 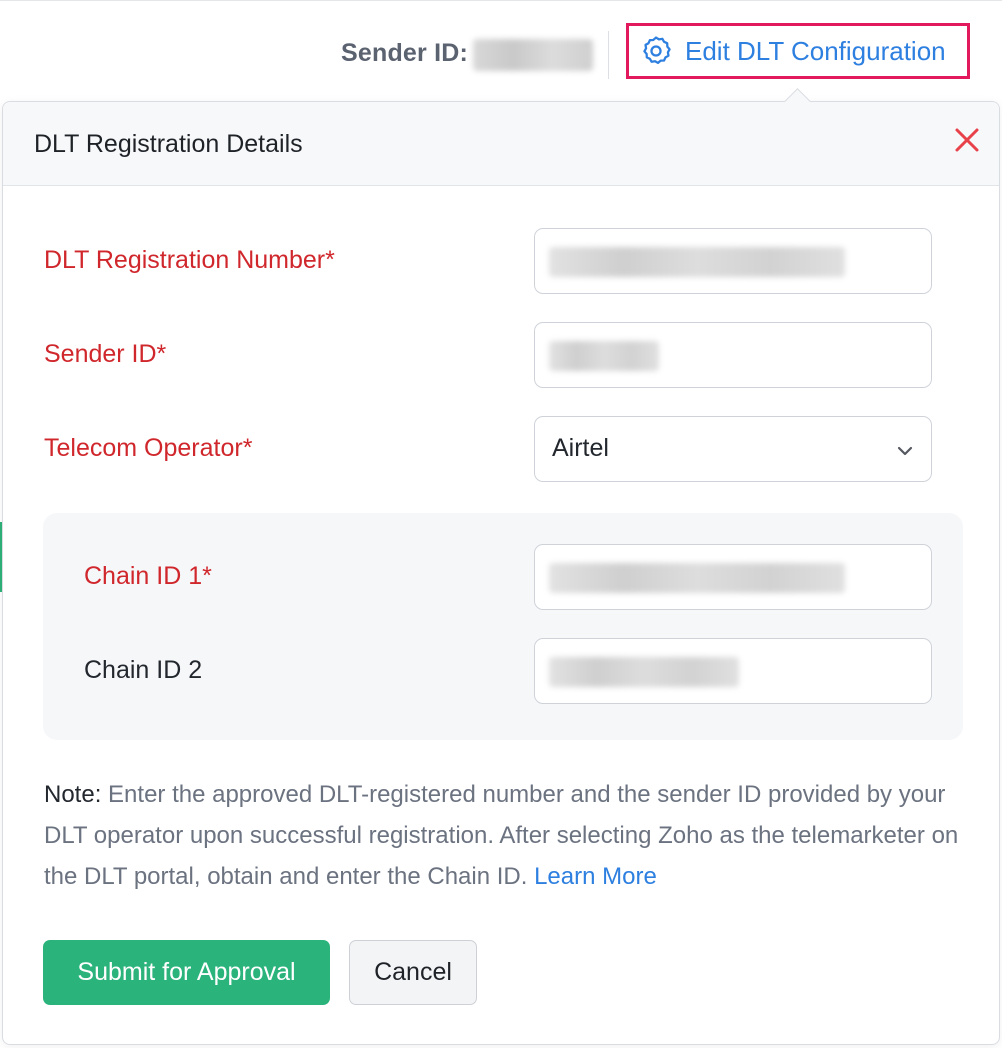 I want to click on note-heading: Note:, so click(x=73, y=794).